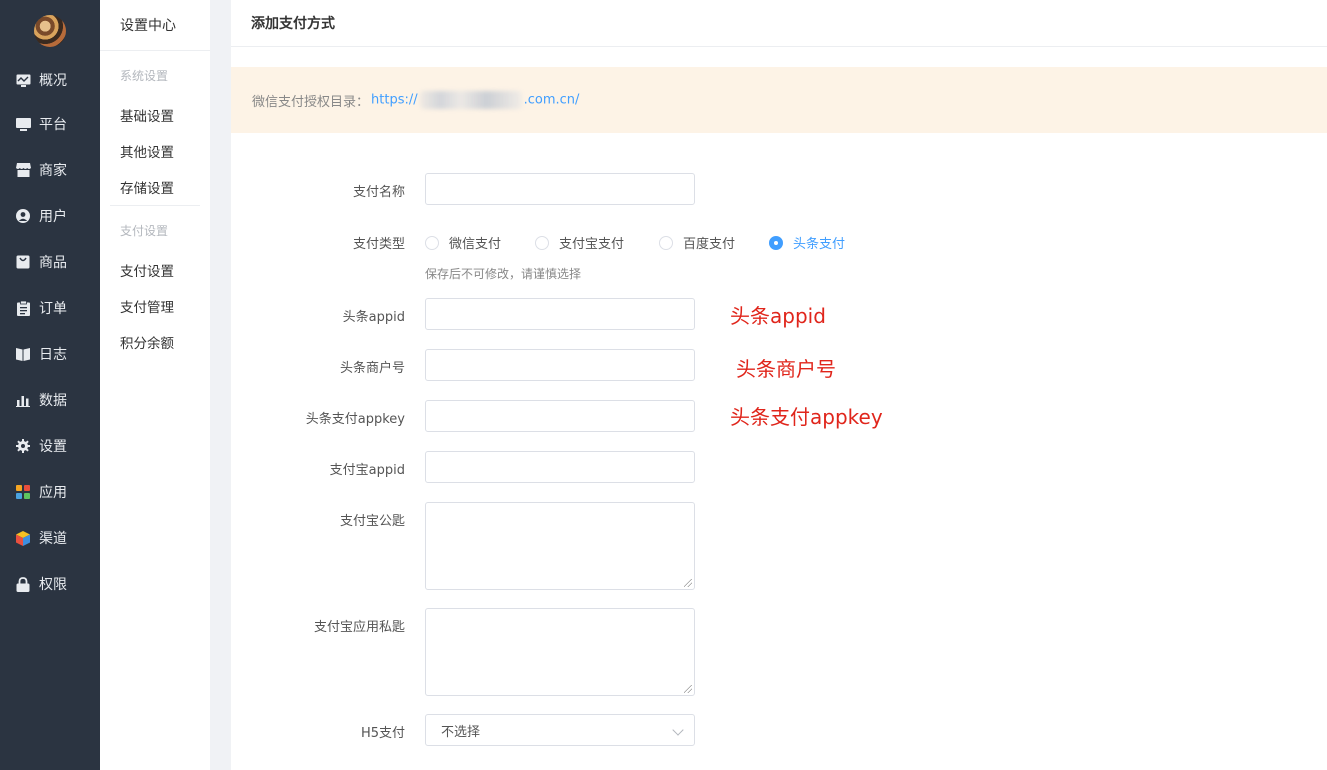  Describe the element at coordinates (53, 171) in the screenshot. I see `nav-item-label: 商家` at that location.